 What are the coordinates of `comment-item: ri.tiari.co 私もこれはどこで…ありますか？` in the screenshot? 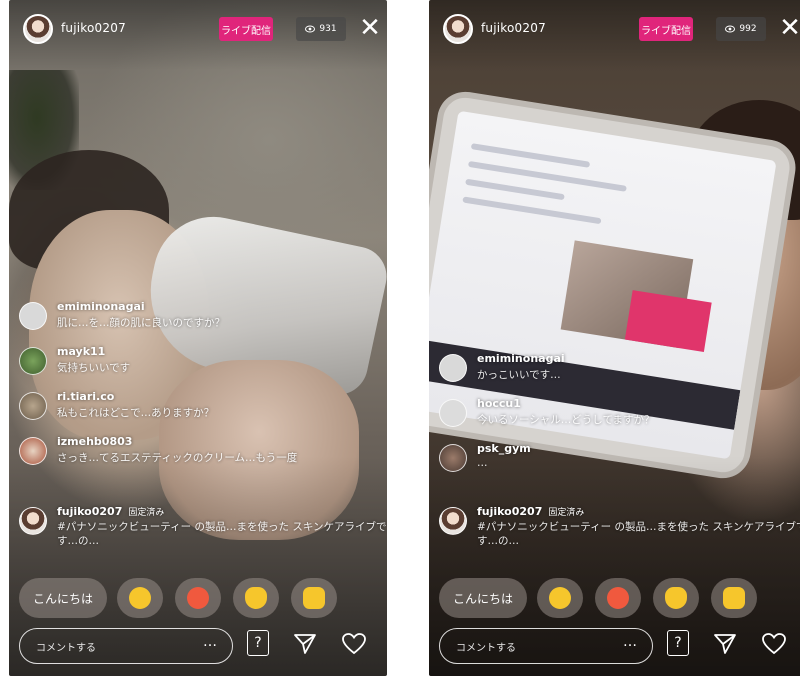 It's located at (194, 407).